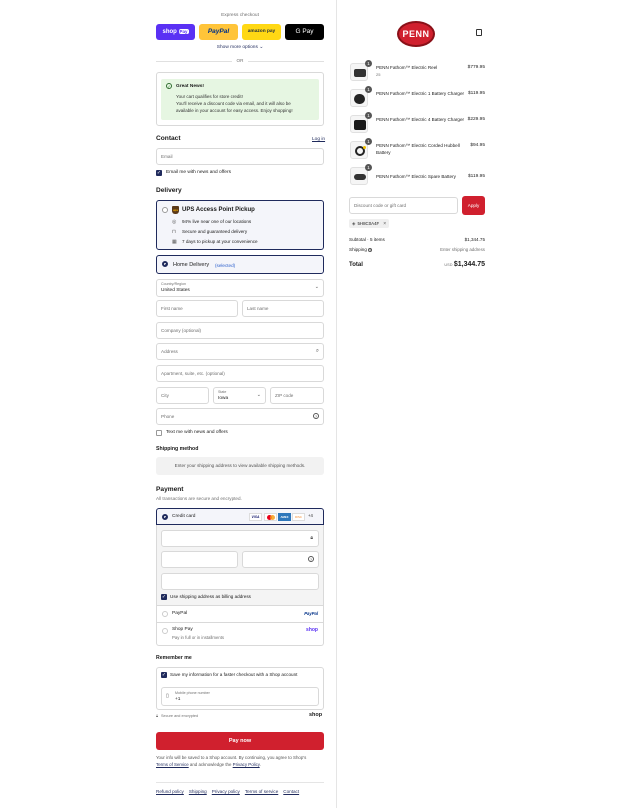 The width and height of the screenshot is (640, 808). What do you see at coordinates (226, 791) in the screenshot?
I see `privacy-policy-link: Privacy policy` at bounding box center [226, 791].